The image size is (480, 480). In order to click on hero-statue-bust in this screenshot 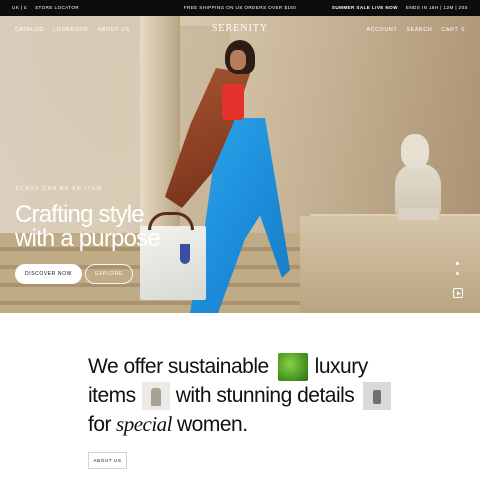, I will do `click(419, 177)`.